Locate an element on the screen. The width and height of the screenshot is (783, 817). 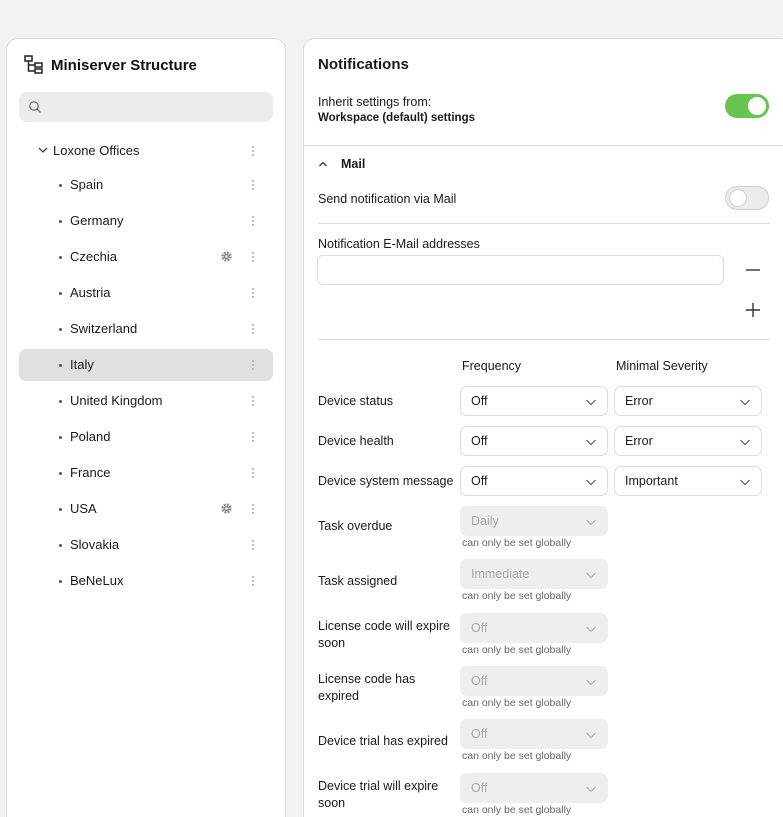
tree-item-label: France is located at coordinates (90, 472).